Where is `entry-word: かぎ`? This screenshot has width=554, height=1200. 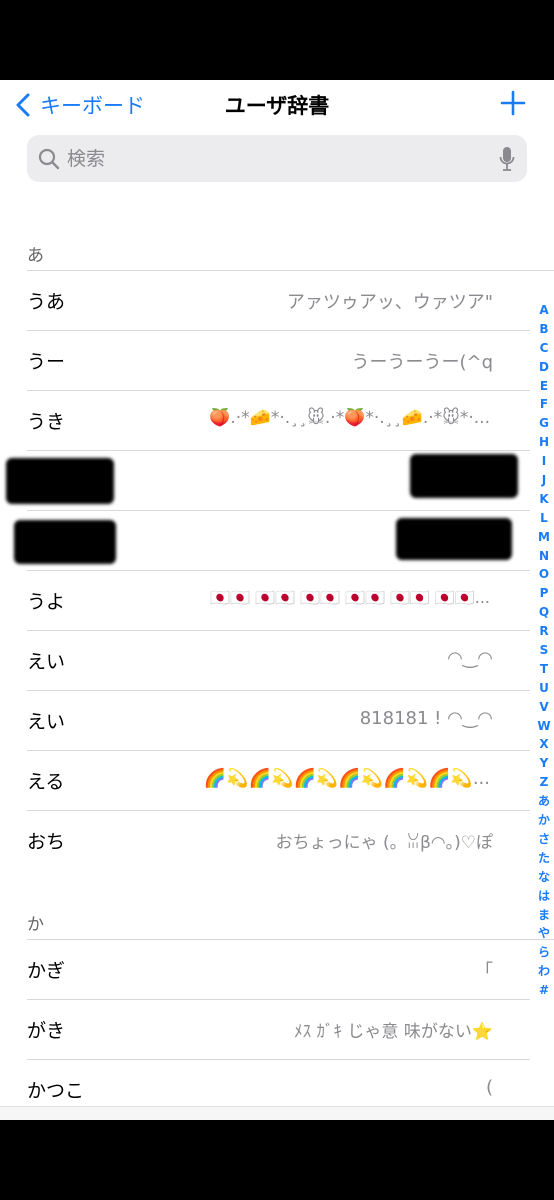 entry-word: かぎ is located at coordinates (46, 971).